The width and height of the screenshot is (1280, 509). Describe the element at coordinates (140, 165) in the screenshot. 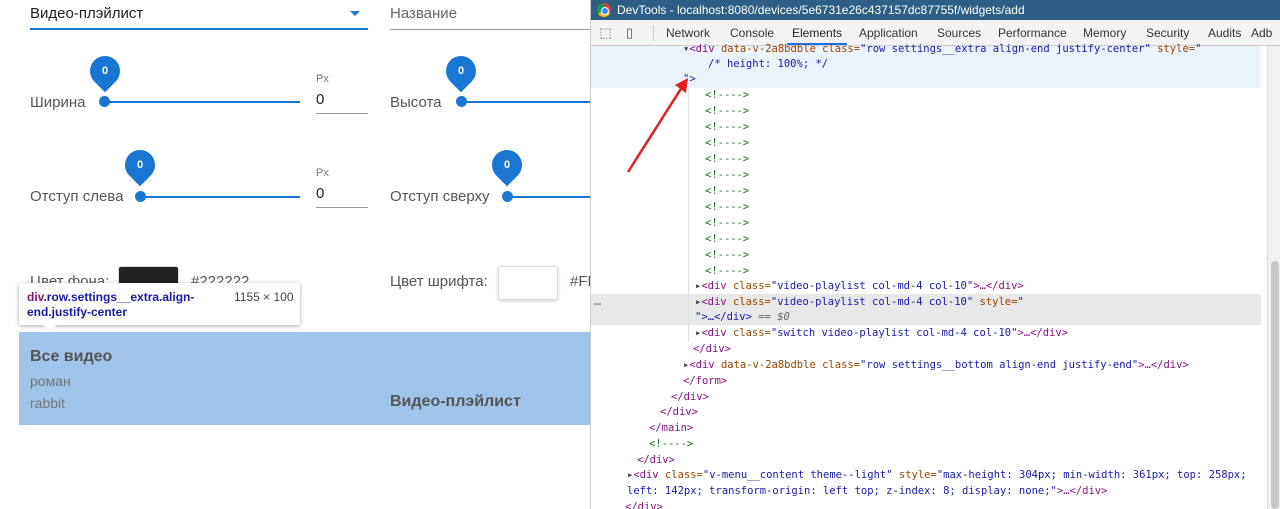

I see `offset-left-pin-value: 0` at that location.